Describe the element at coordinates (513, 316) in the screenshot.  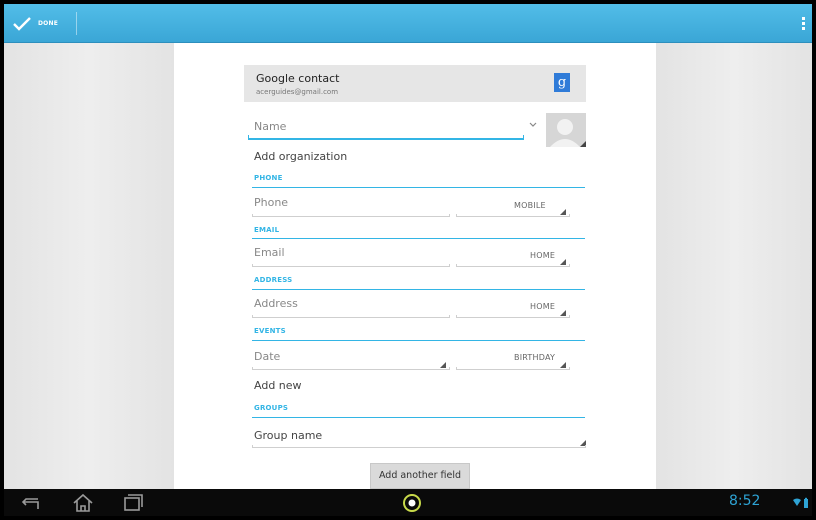
I see `address-type-underline` at that location.